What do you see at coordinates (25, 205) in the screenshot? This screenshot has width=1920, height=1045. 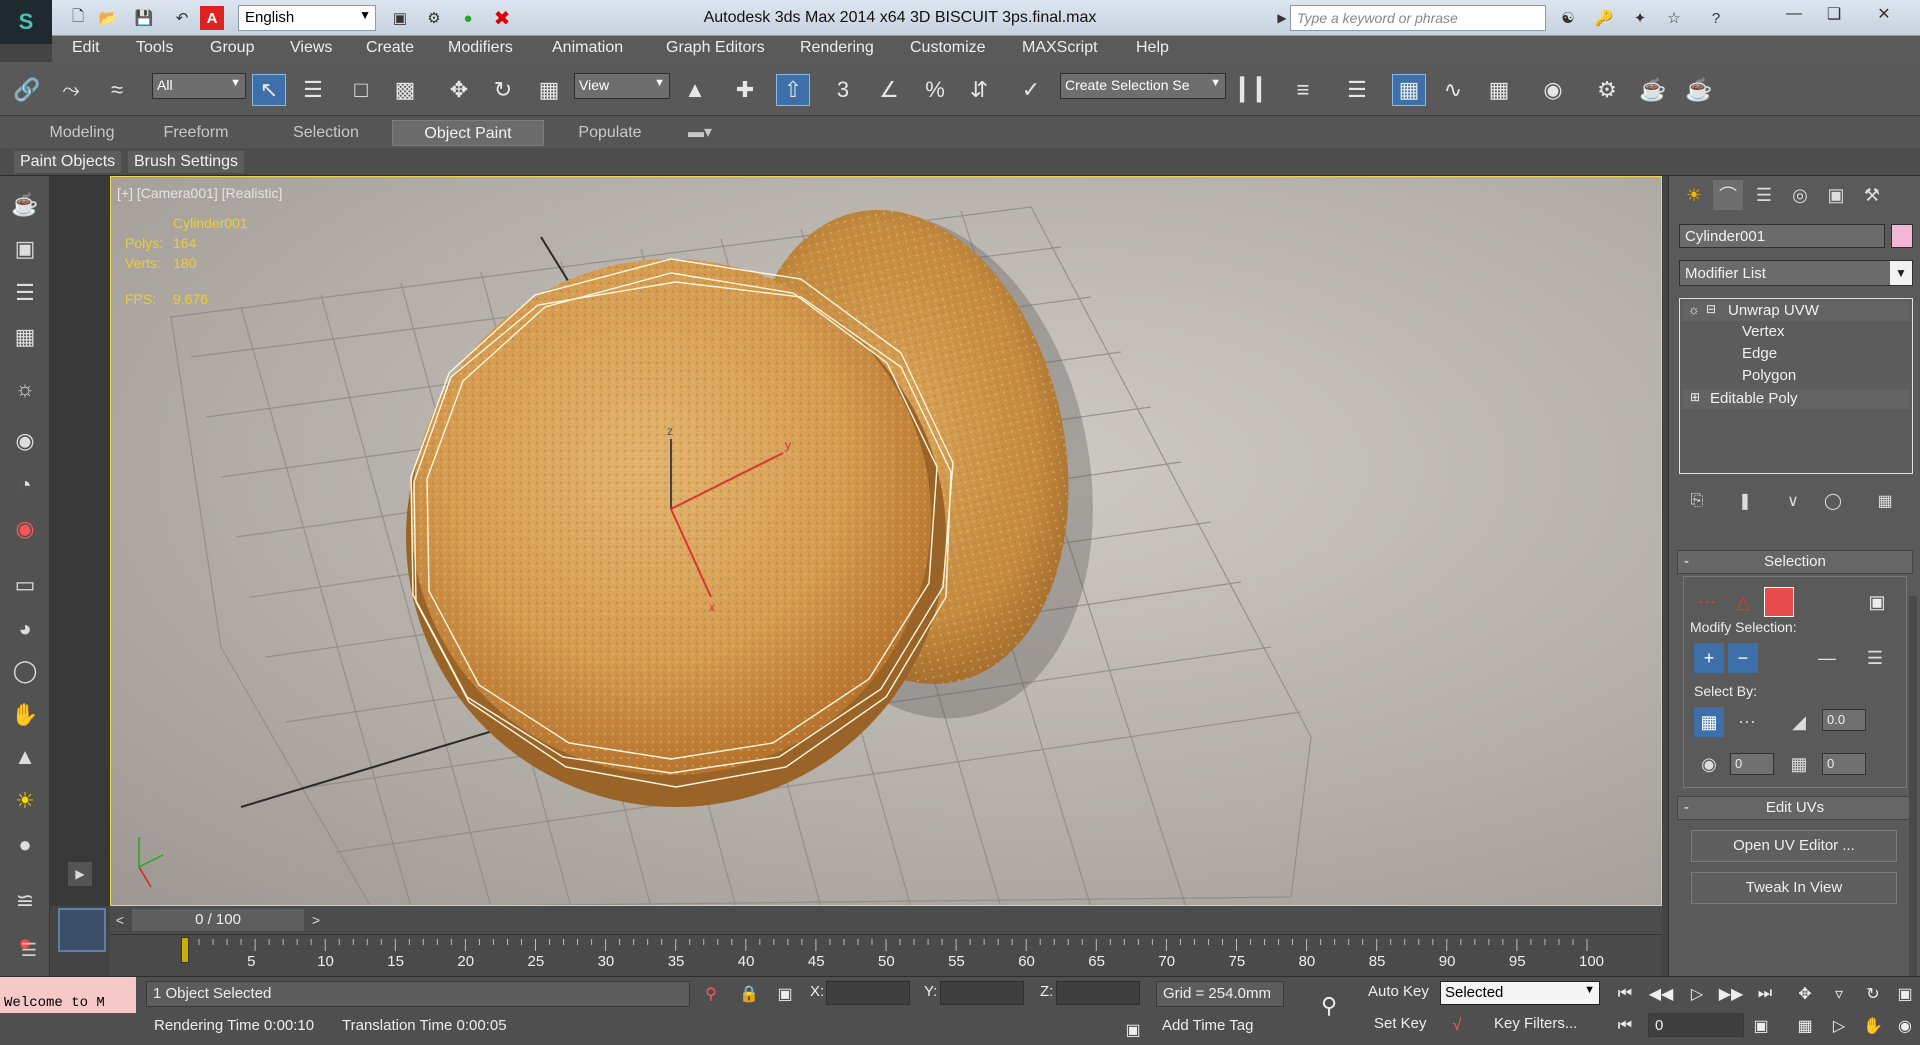 I see `teapot-icon: ☕` at bounding box center [25, 205].